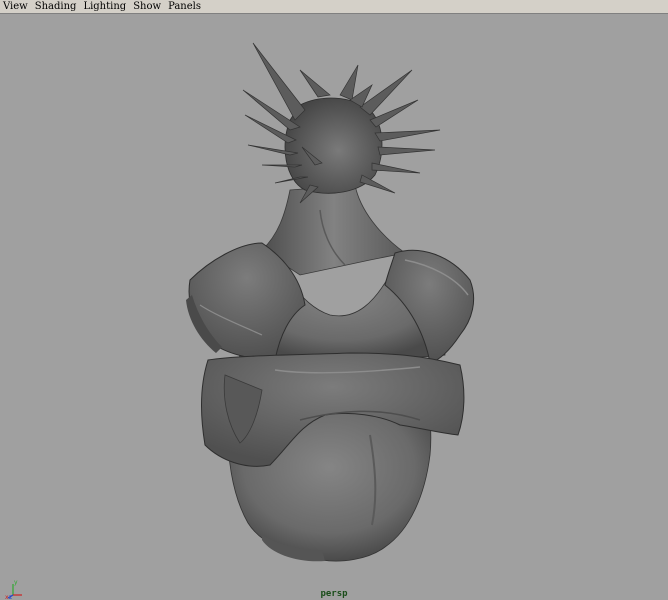 Image resolution: width=668 pixels, height=600 pixels. What do you see at coordinates (104, 6) in the screenshot?
I see `menu-lighting: Lighting` at bounding box center [104, 6].